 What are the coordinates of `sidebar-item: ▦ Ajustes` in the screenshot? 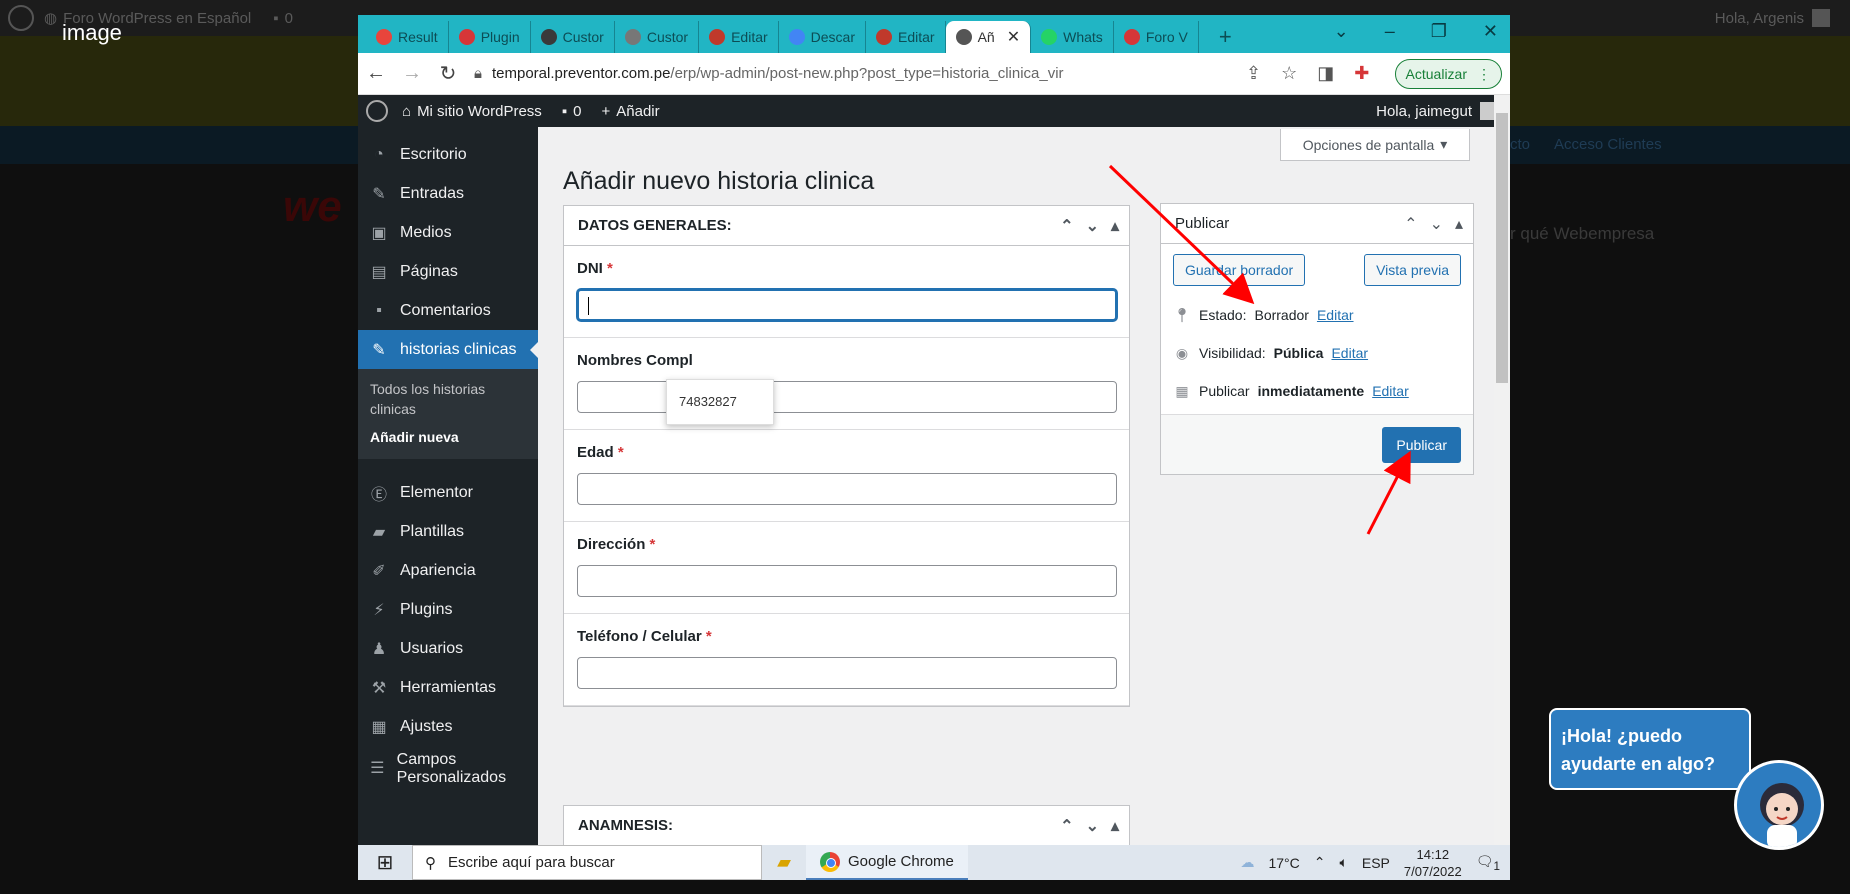 It's located at (448, 726).